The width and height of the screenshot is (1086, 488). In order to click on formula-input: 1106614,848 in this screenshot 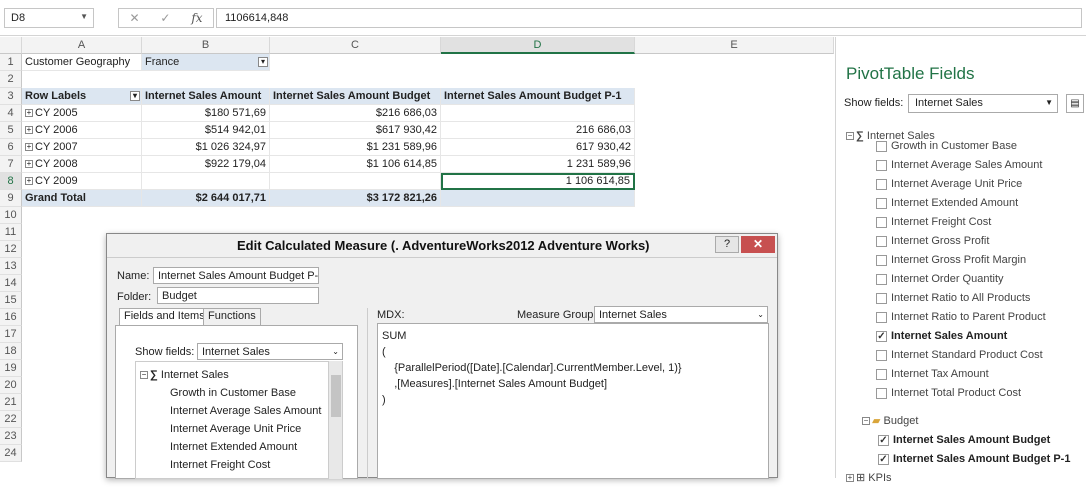, I will do `click(649, 18)`.